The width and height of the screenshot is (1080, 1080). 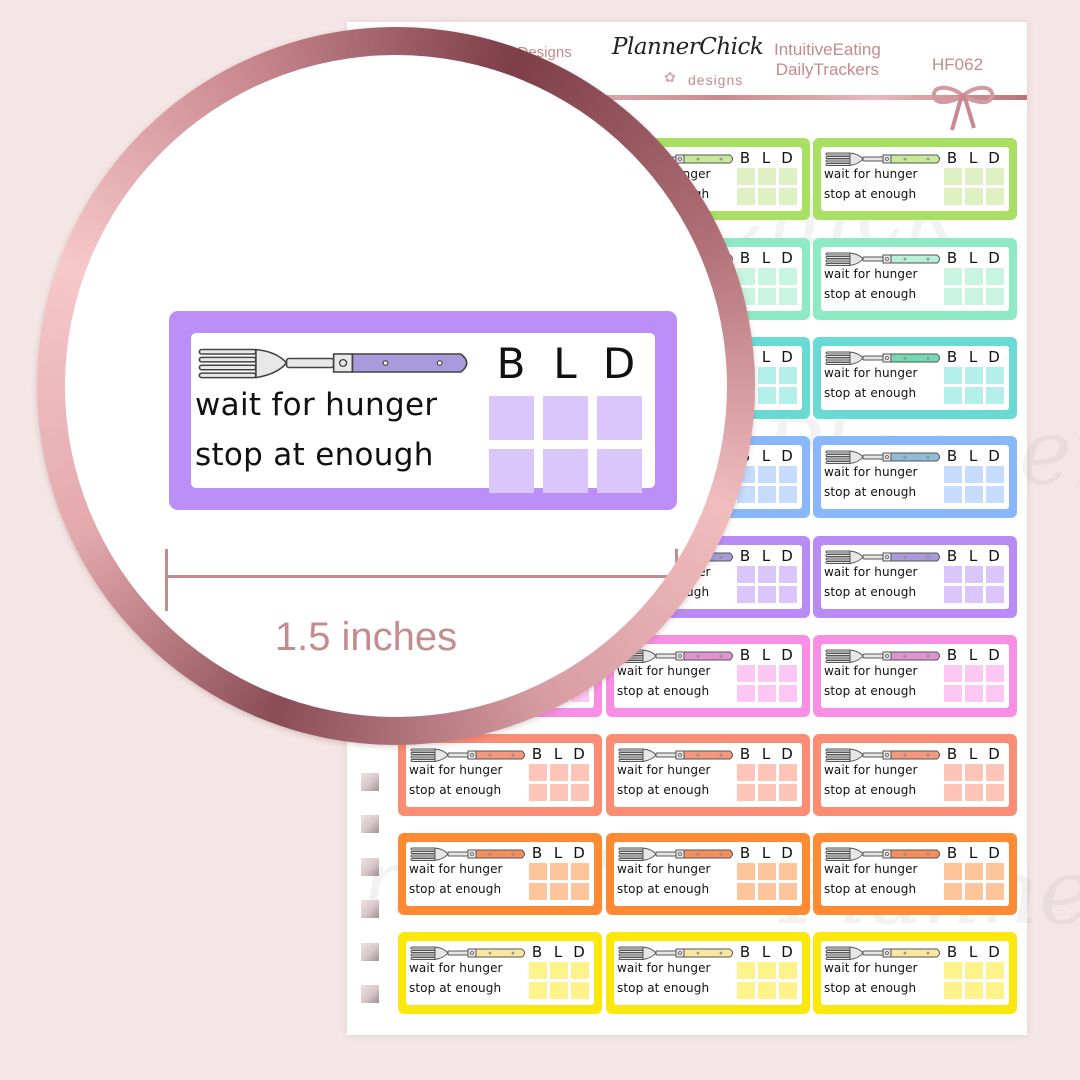 I want to click on tracker-sticker-purple: B L D wait for hunger stop at enough, so click(x=915, y=577).